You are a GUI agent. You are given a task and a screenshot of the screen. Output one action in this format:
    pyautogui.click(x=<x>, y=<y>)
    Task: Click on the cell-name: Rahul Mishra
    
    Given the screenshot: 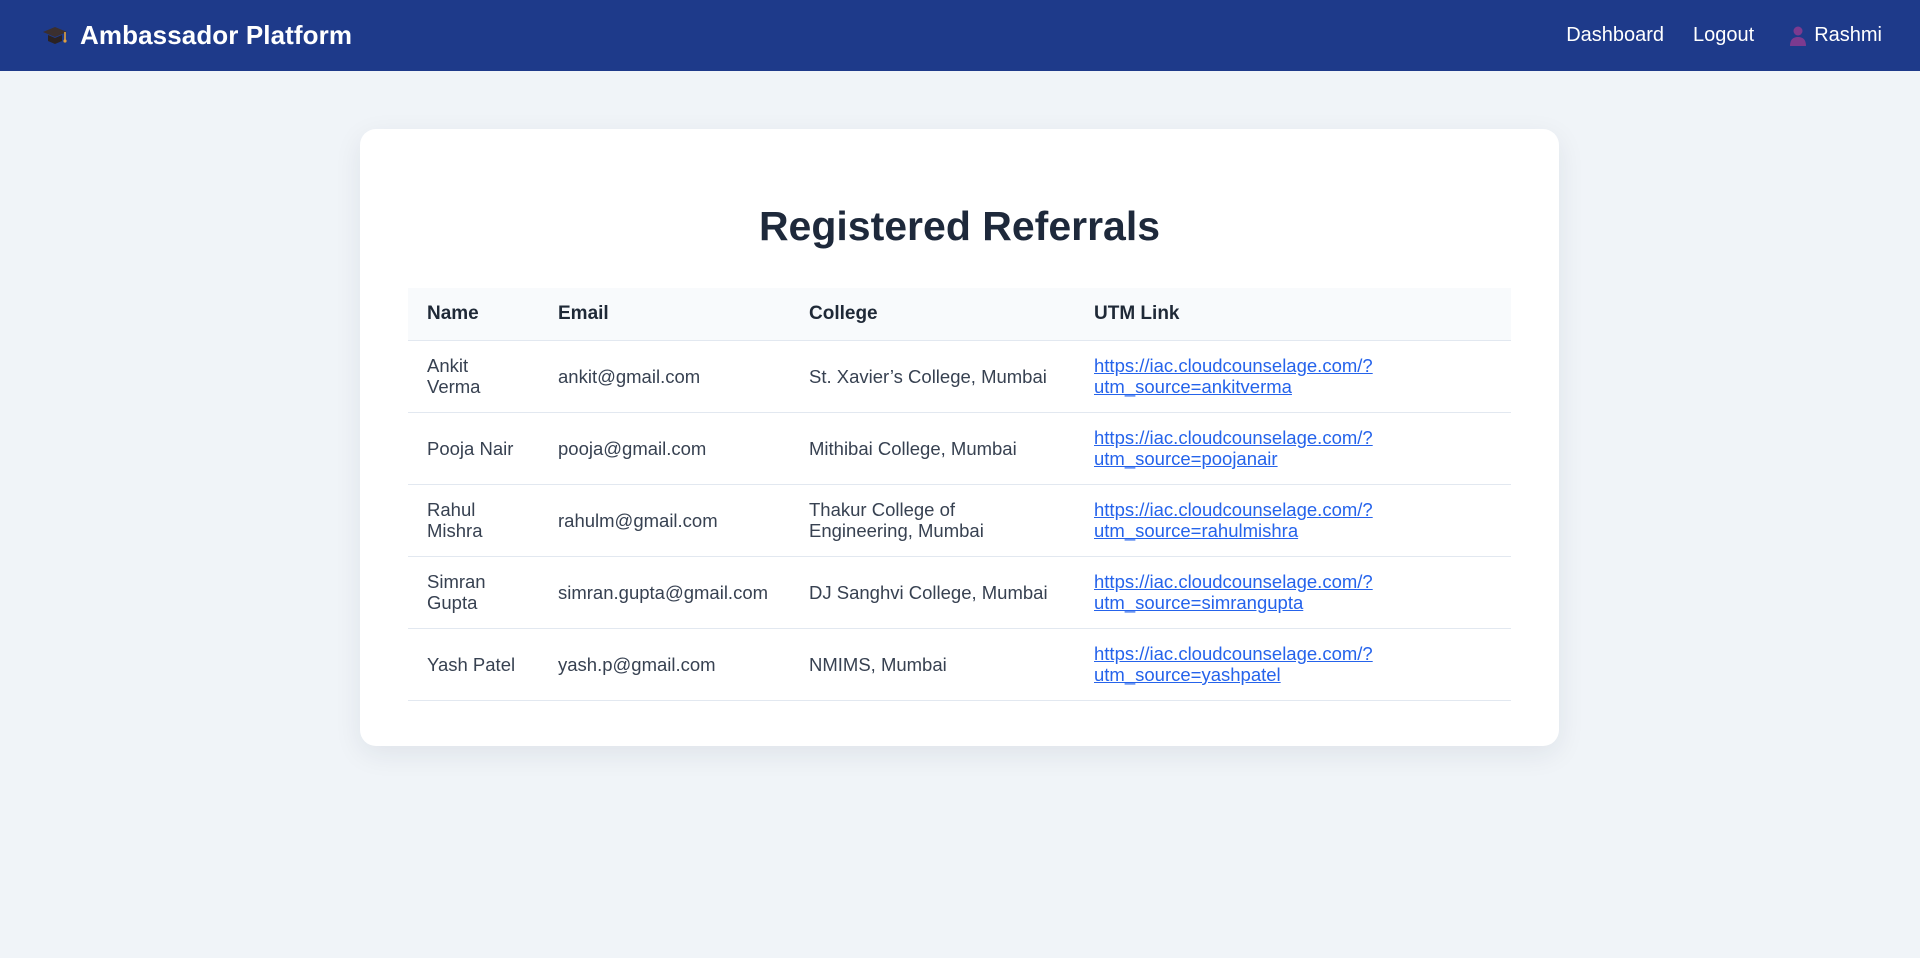 What is the action you would take?
    pyautogui.click(x=473, y=520)
    